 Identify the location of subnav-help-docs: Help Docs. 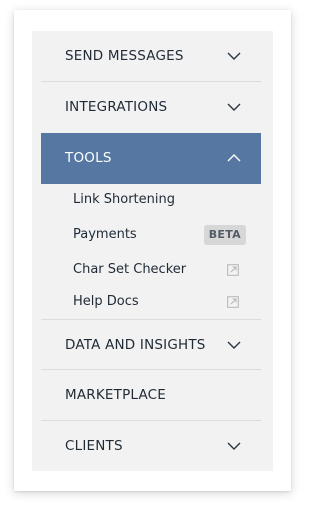
(151, 302).